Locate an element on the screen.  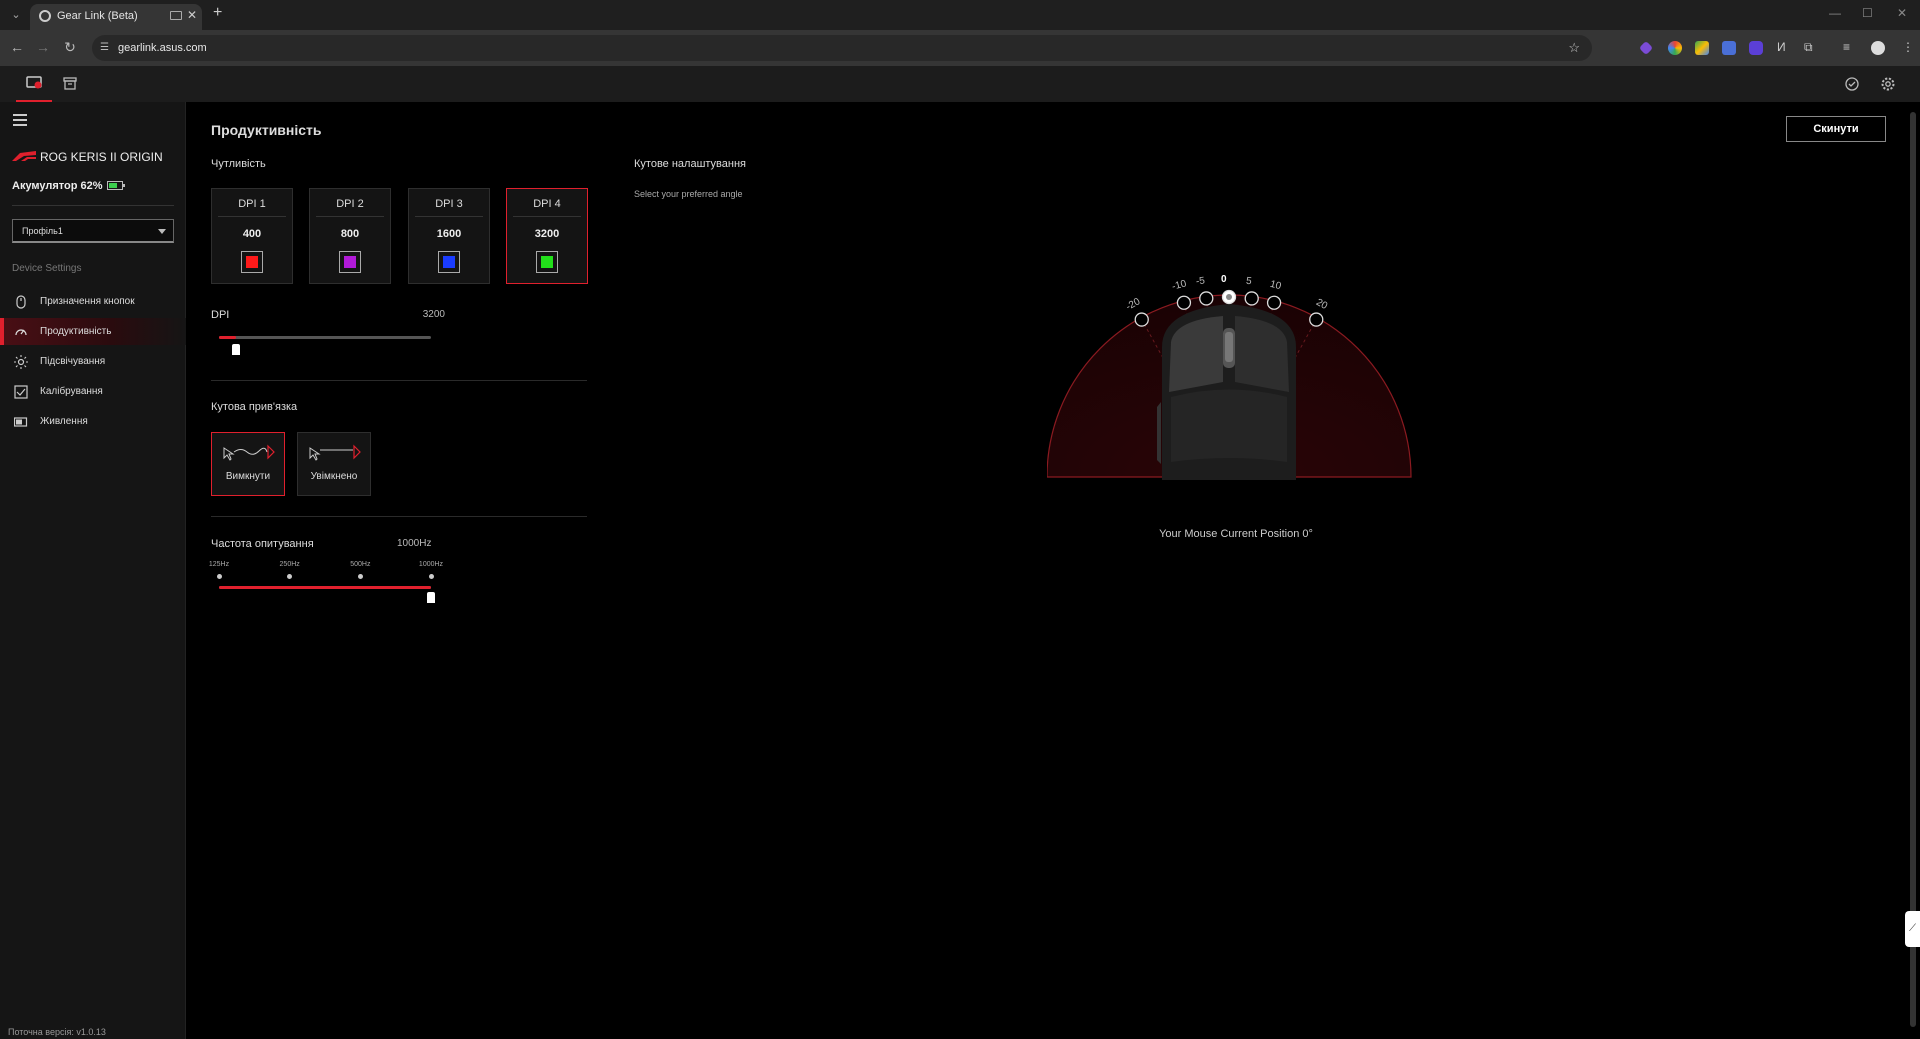
new-tab-button: + is located at coordinates (217, 13).